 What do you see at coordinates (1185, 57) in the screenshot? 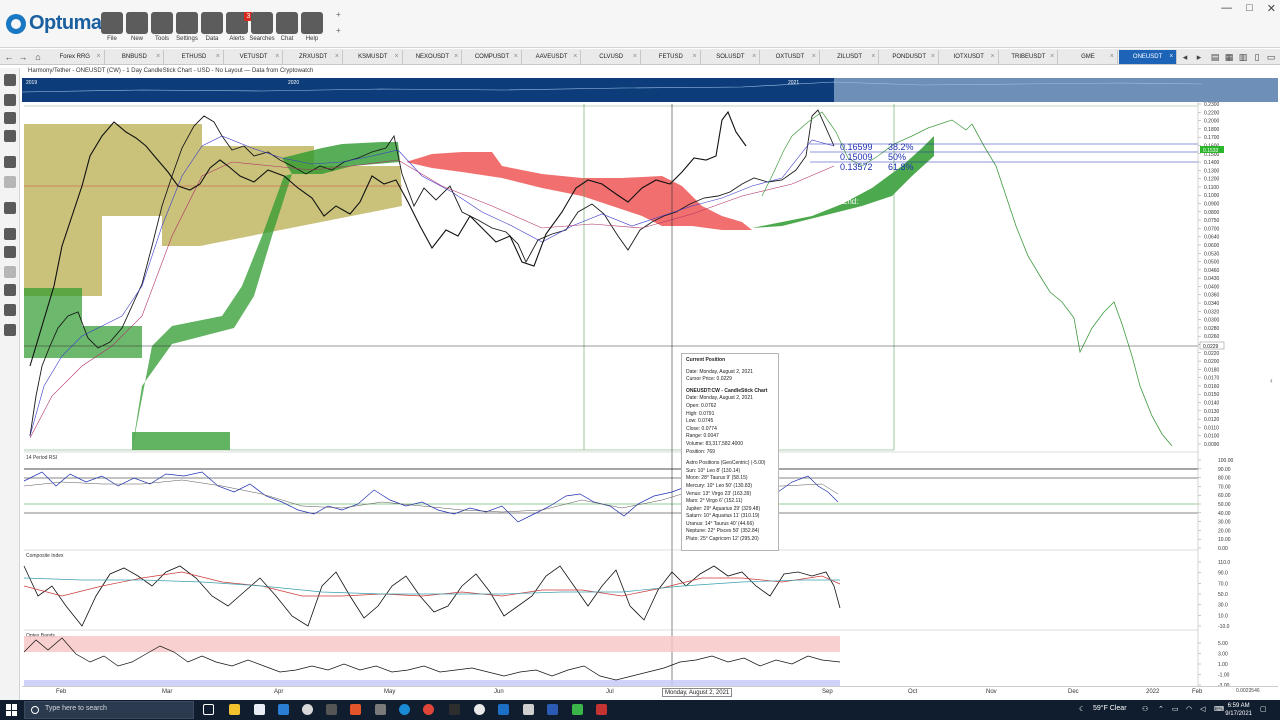
I see `tab-scroll-left-icon: ◂` at bounding box center [1185, 57].